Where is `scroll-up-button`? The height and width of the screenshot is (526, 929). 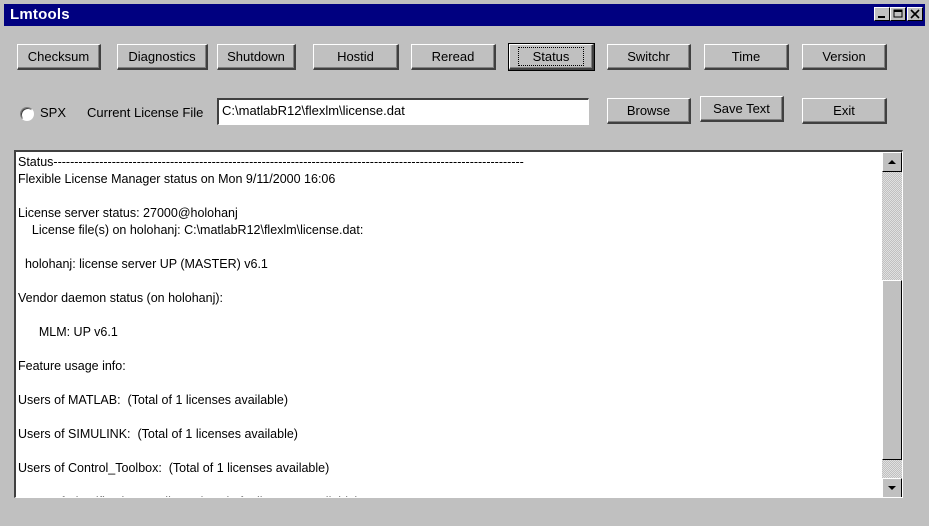 scroll-up-button is located at coordinates (892, 162).